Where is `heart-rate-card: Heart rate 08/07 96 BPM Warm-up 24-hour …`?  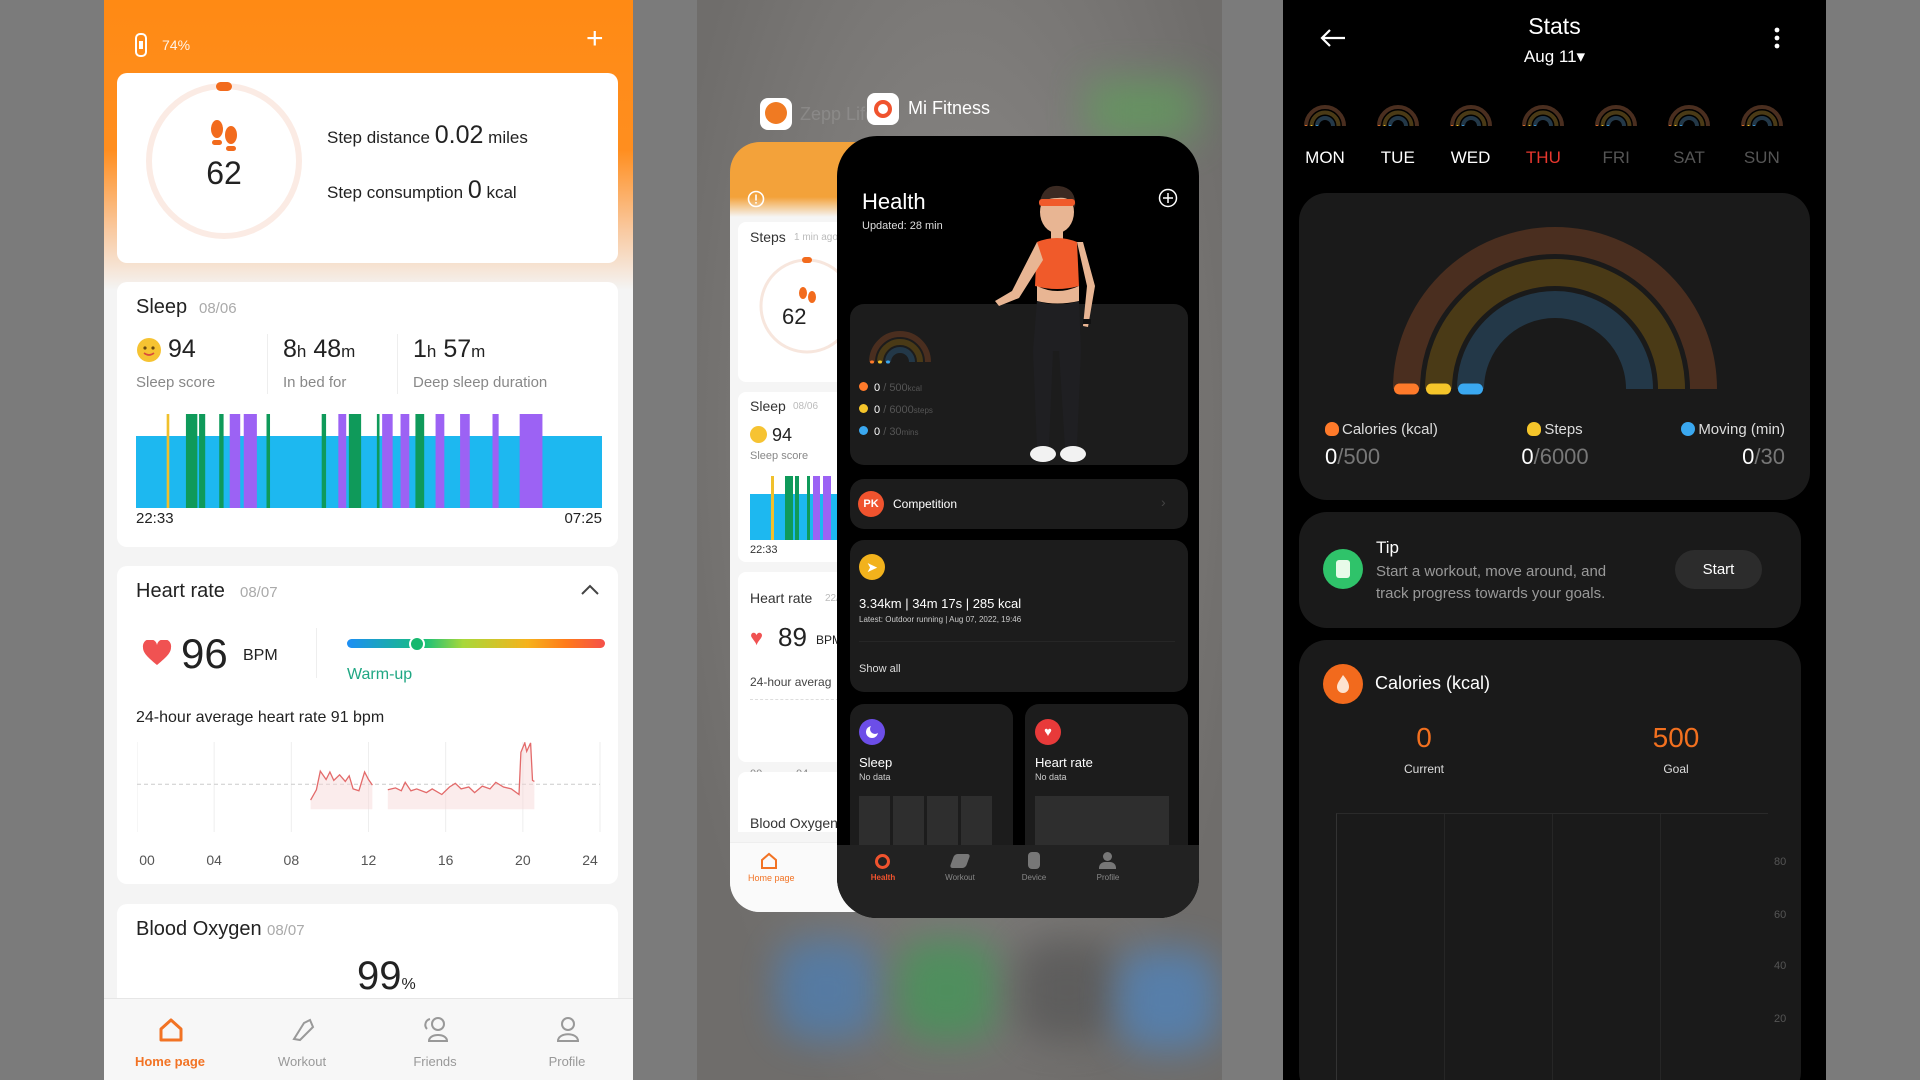 heart-rate-card: Heart rate 08/07 96 BPM Warm-up 24-hour … is located at coordinates (367, 725).